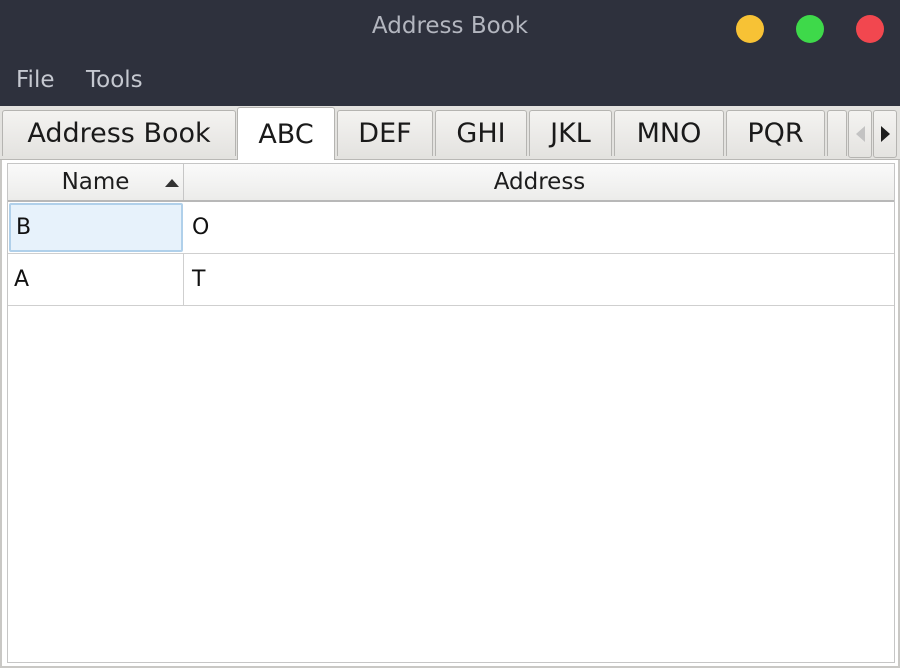 This screenshot has width=900, height=668. I want to click on table-header: Name Address, so click(451, 183).